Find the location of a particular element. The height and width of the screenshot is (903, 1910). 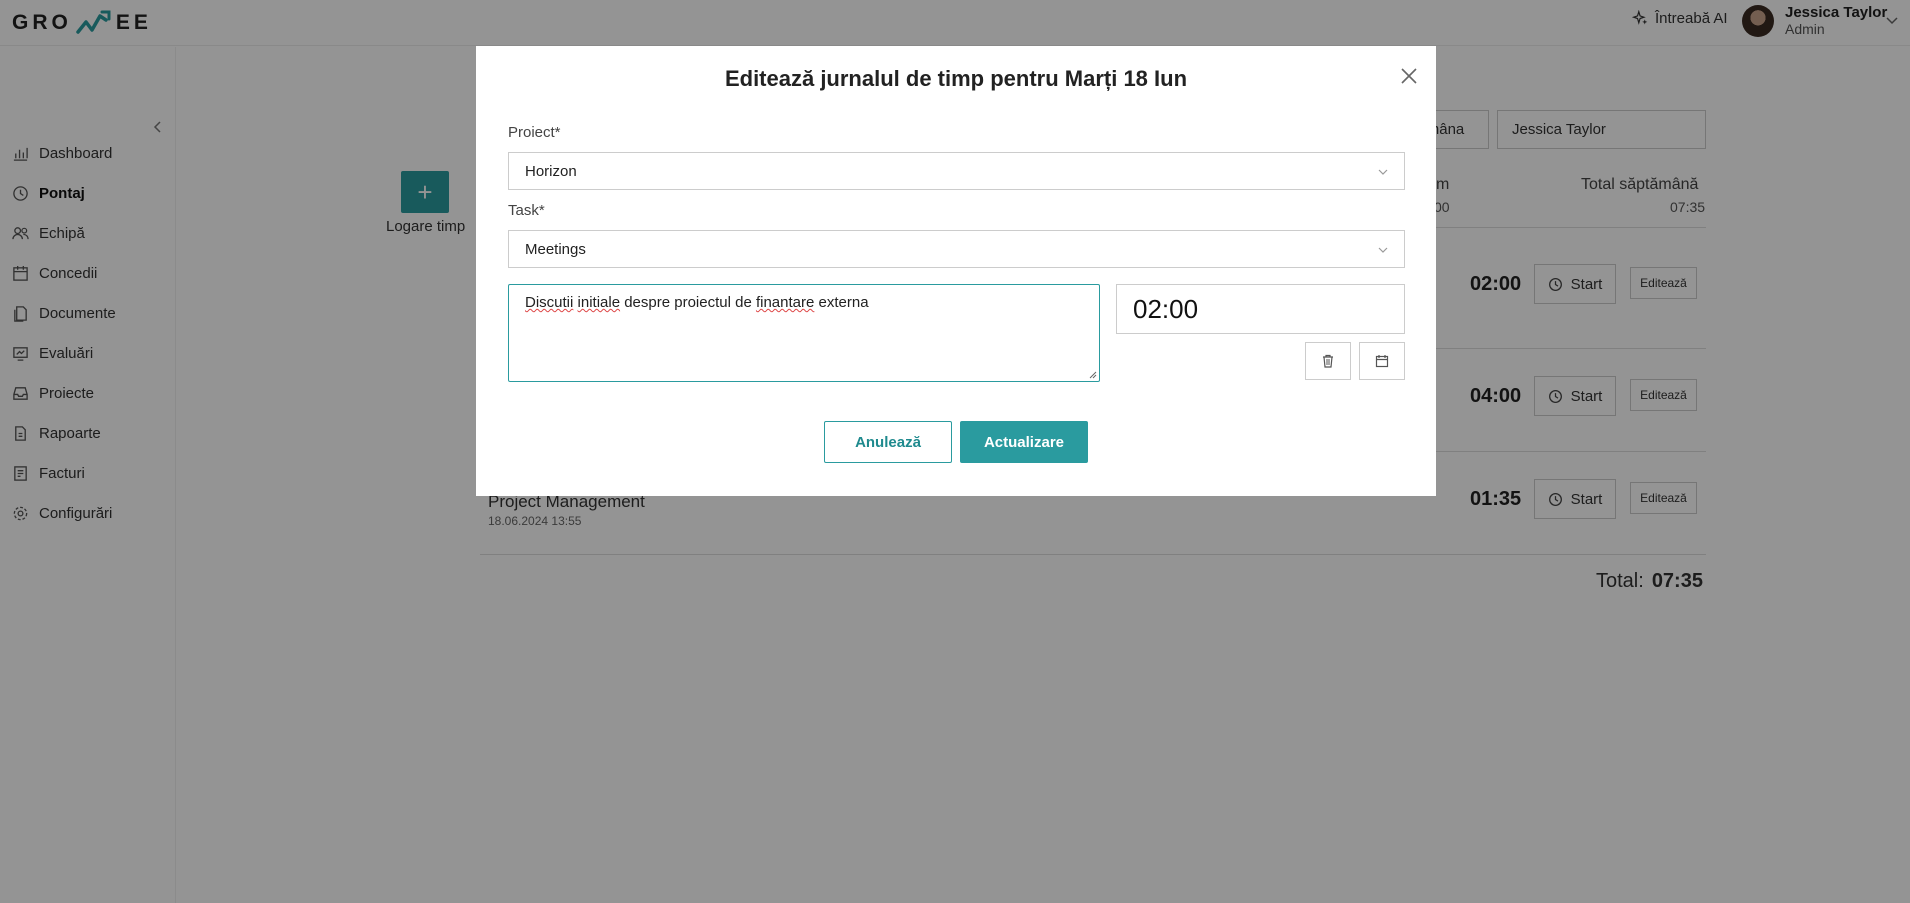

description-word: initiale is located at coordinates (599, 302).